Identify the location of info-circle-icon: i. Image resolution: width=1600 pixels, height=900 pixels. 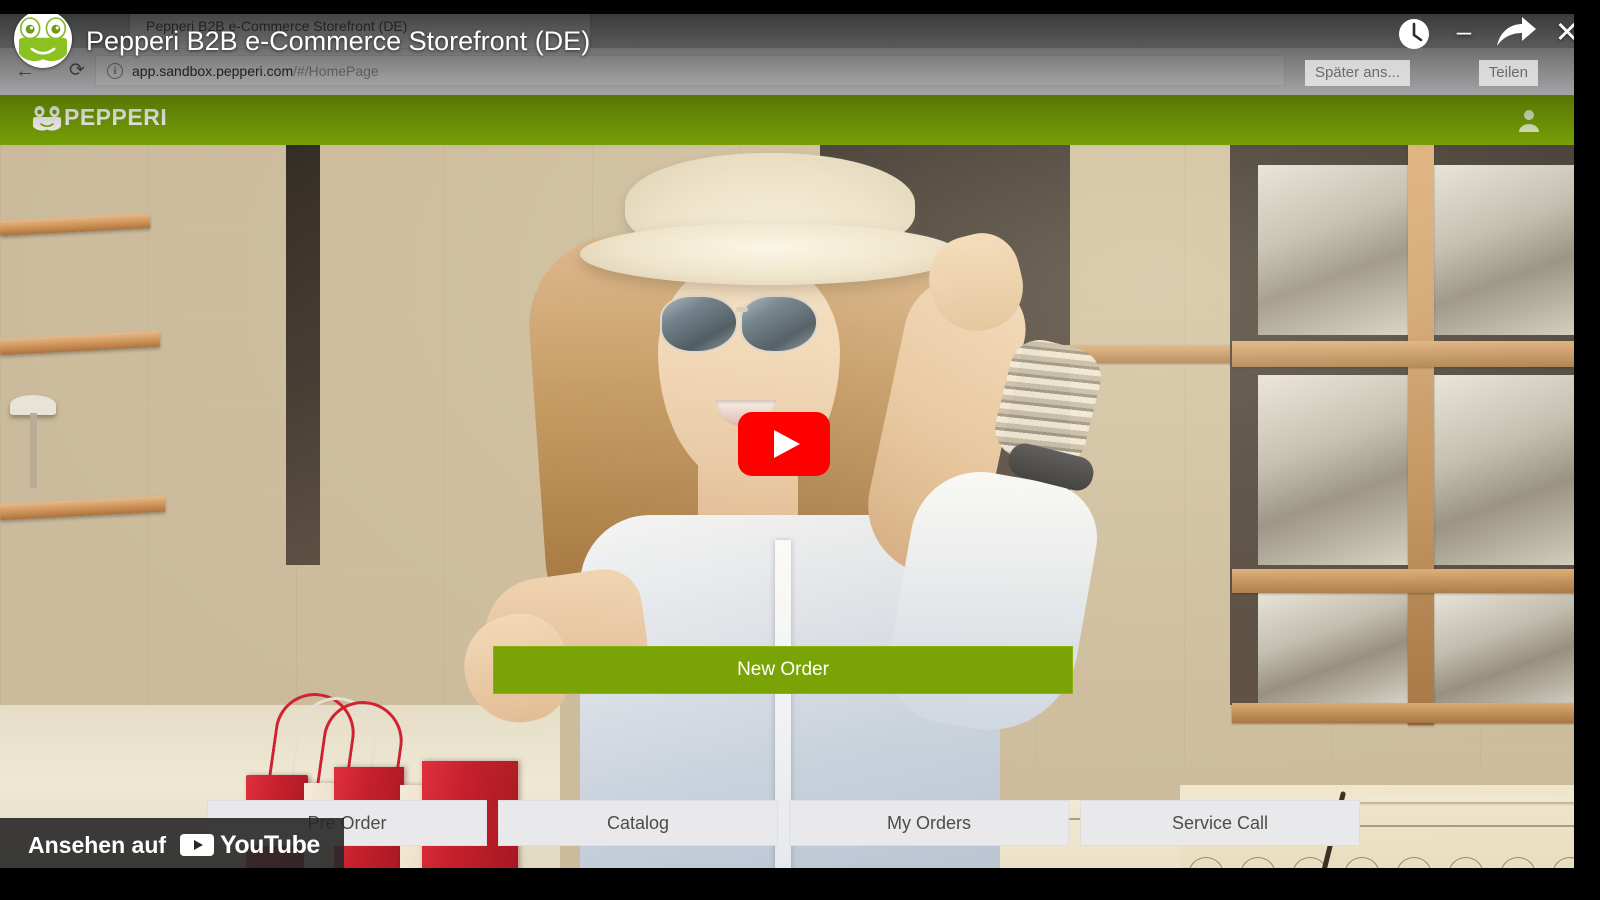
(115, 70).